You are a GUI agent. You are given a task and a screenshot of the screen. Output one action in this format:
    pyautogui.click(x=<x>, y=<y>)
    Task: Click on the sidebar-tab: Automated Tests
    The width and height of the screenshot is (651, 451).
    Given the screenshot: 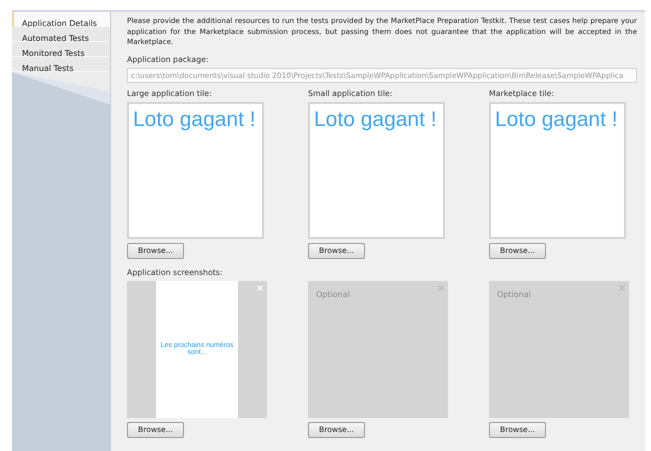 What is the action you would take?
    pyautogui.click(x=61, y=34)
    